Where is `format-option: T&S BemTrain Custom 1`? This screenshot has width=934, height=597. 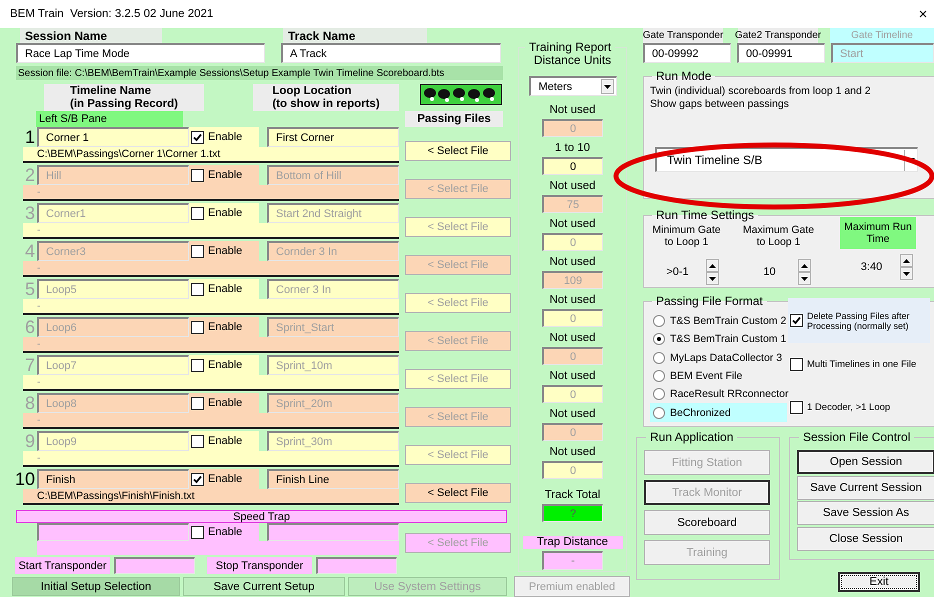 format-option: T&S BemTrain Custom 1 is located at coordinates (718, 339).